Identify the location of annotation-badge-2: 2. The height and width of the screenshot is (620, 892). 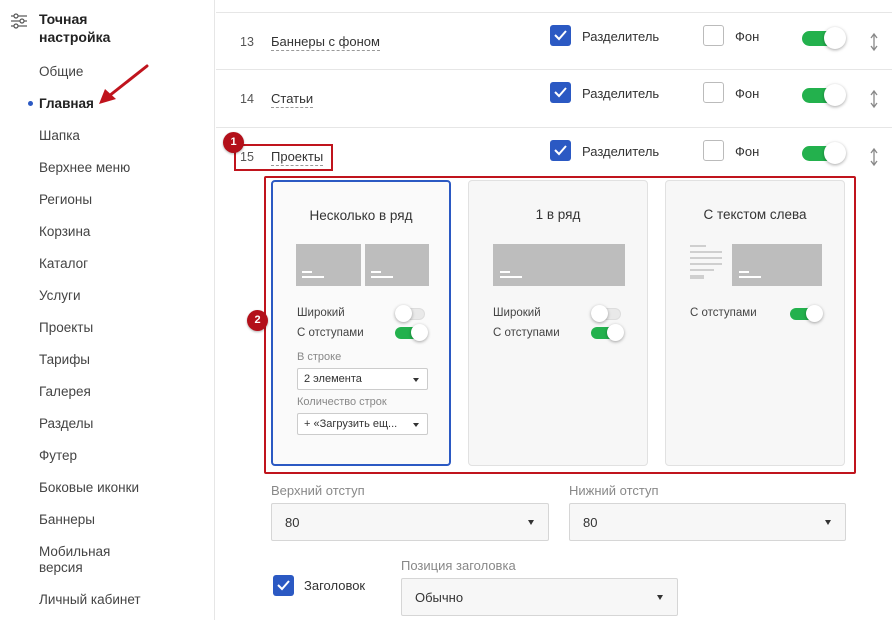
(257, 320).